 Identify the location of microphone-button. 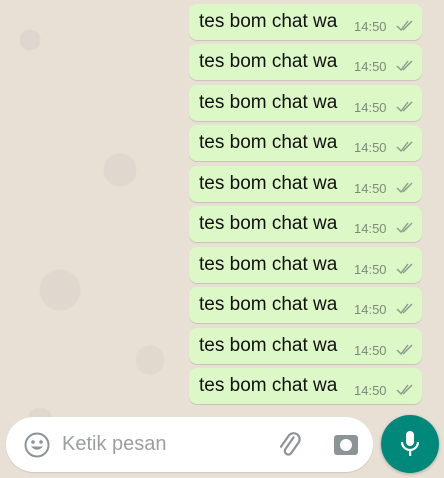
(410, 444).